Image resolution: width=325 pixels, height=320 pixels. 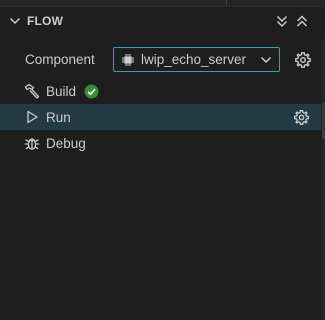 I want to click on top-divider-strip, so click(x=162, y=3).